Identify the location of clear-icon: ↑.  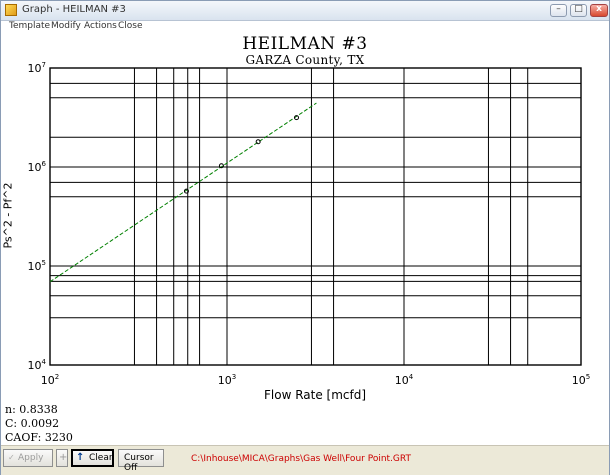
(80, 457).